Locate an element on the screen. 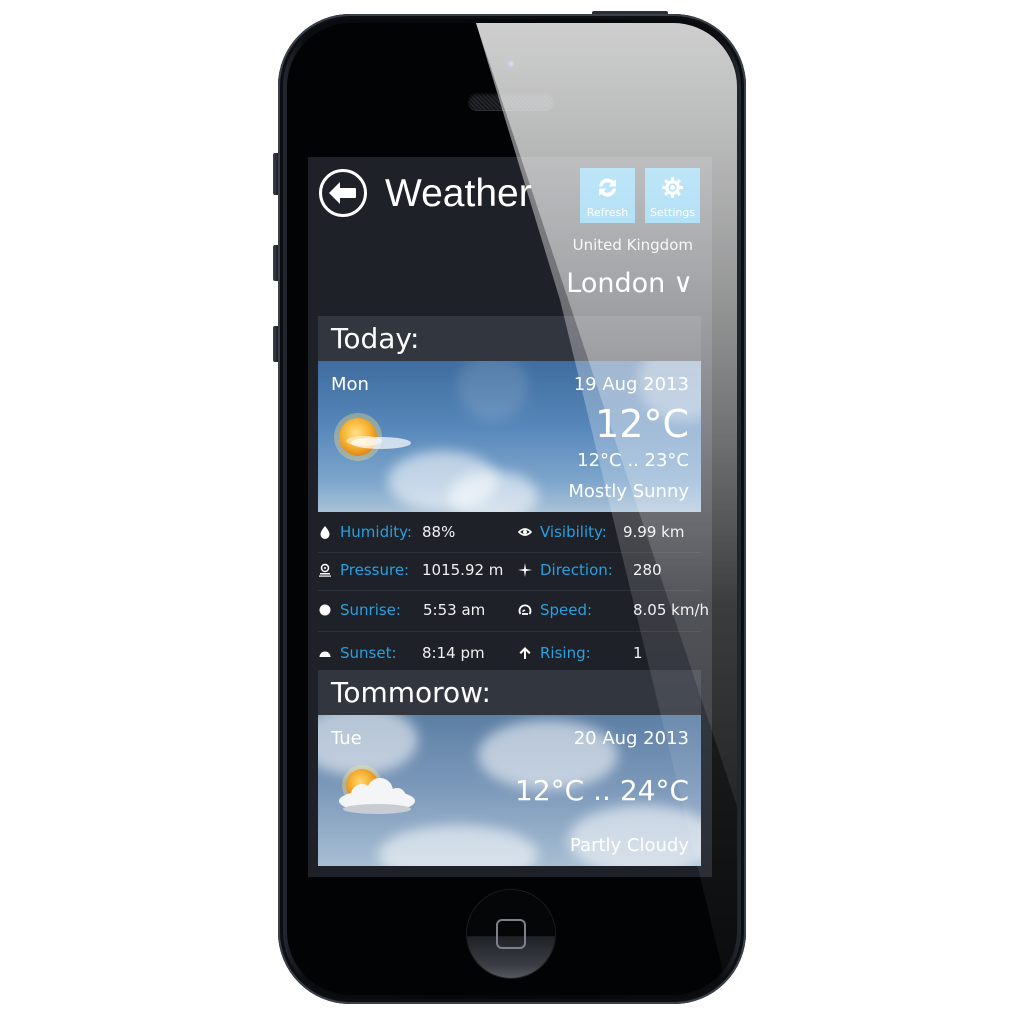  page-title: Weather is located at coordinates (458, 193).